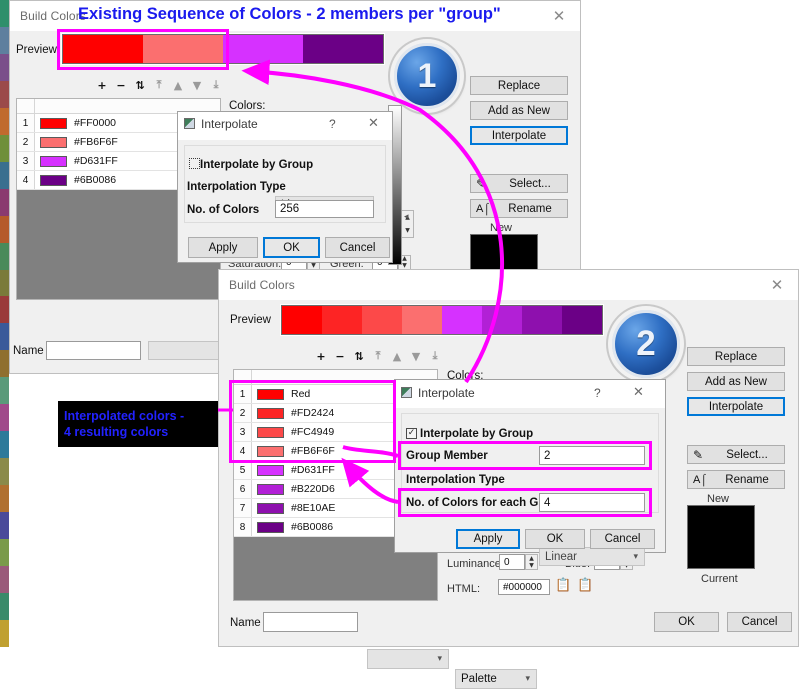 This screenshot has height=689, width=799. I want to click on app-icon, so click(189, 123).